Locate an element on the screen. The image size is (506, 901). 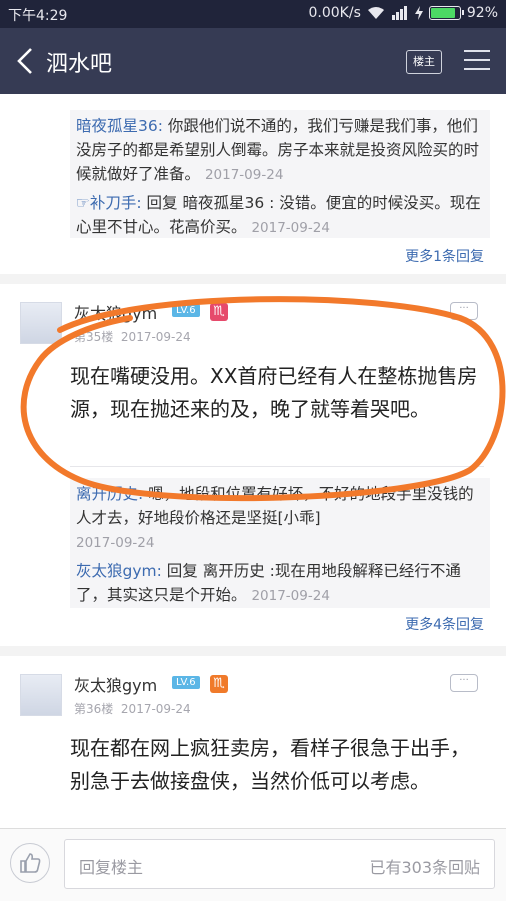
floor-number: 第36楼 is located at coordinates (94, 709).